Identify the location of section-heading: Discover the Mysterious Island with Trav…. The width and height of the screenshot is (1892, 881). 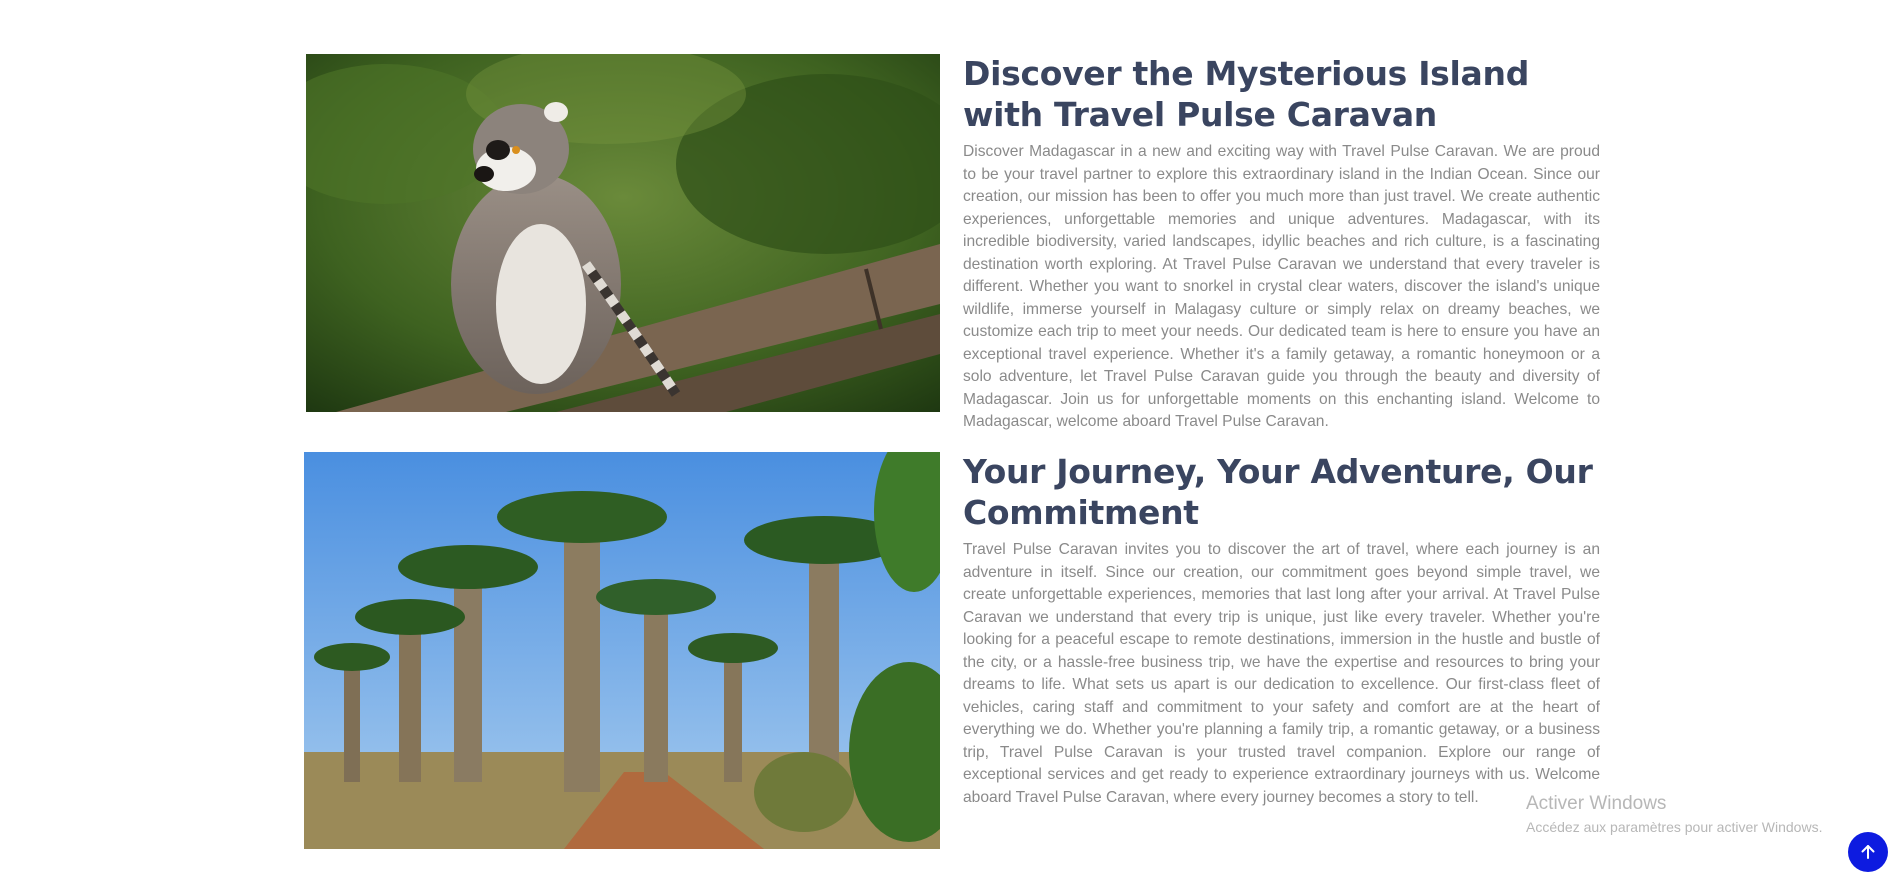
(1246, 94).